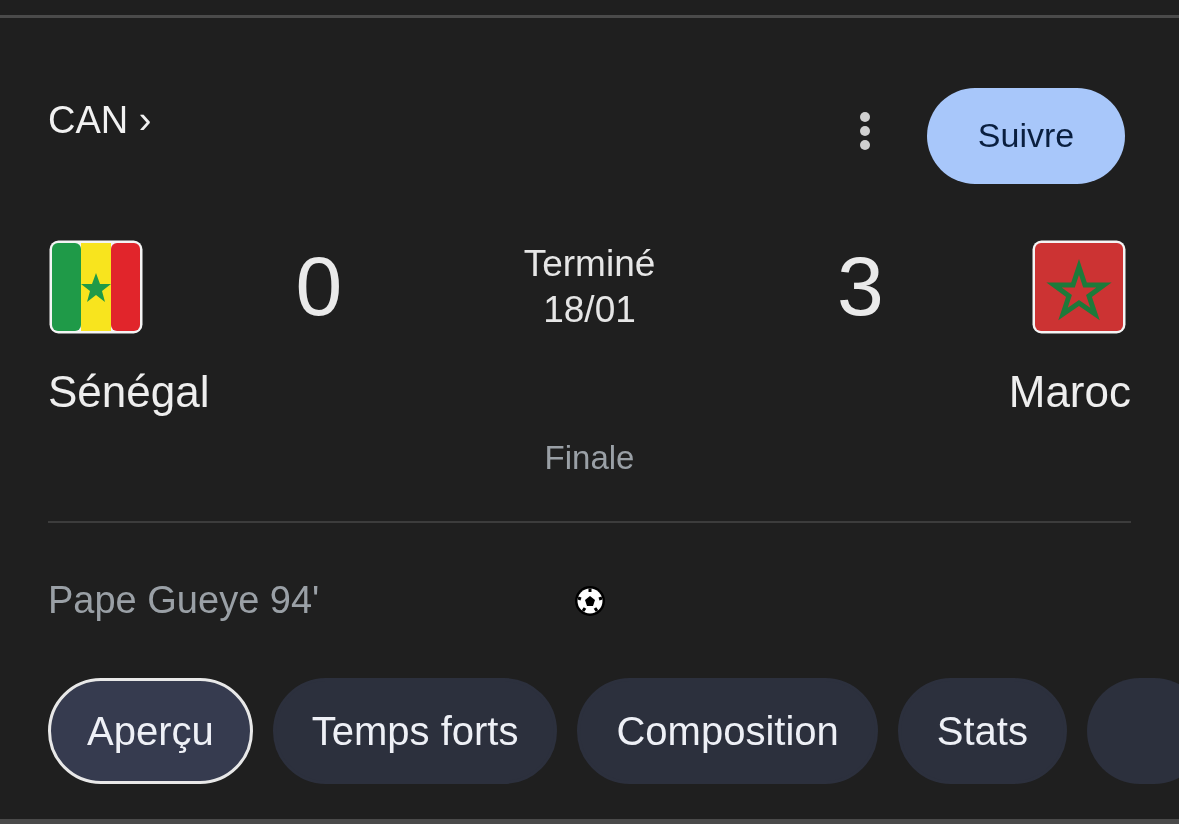 Image resolution: width=1179 pixels, height=824 pixels. I want to click on competition-link: CAN ›, so click(100, 120).